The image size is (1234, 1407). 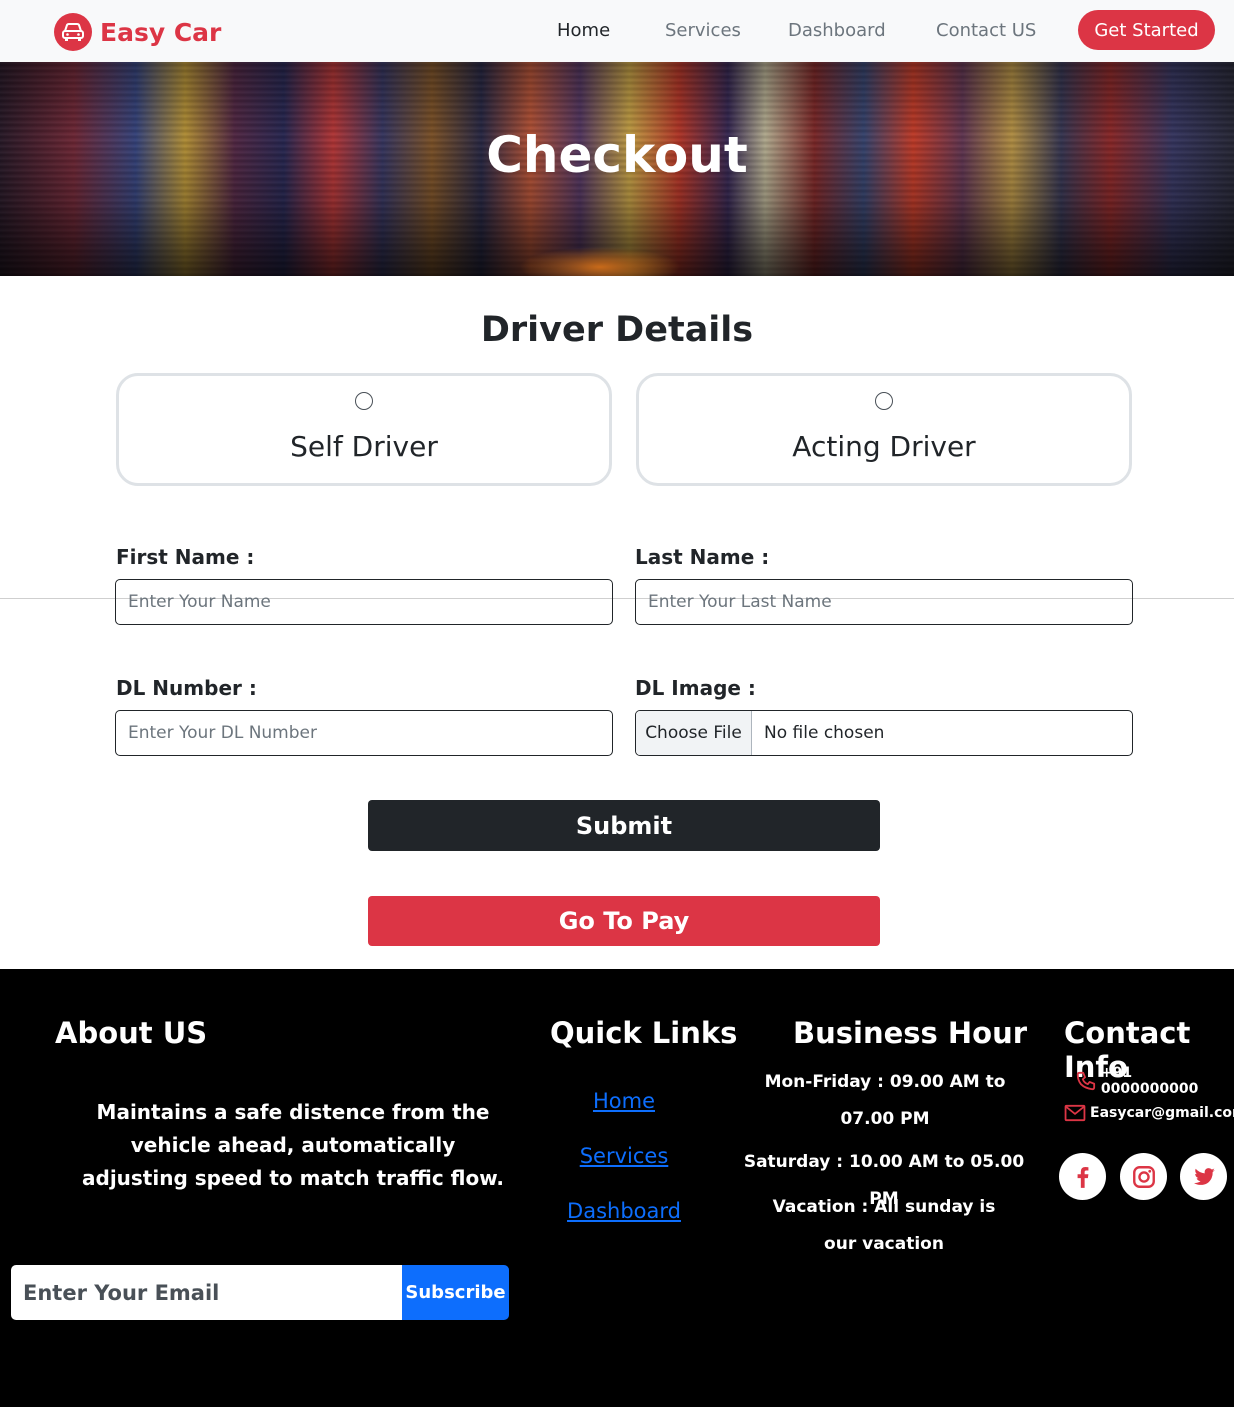 I want to click on contact-email: Easycar@gmail.com, so click(x=1149, y=1113).